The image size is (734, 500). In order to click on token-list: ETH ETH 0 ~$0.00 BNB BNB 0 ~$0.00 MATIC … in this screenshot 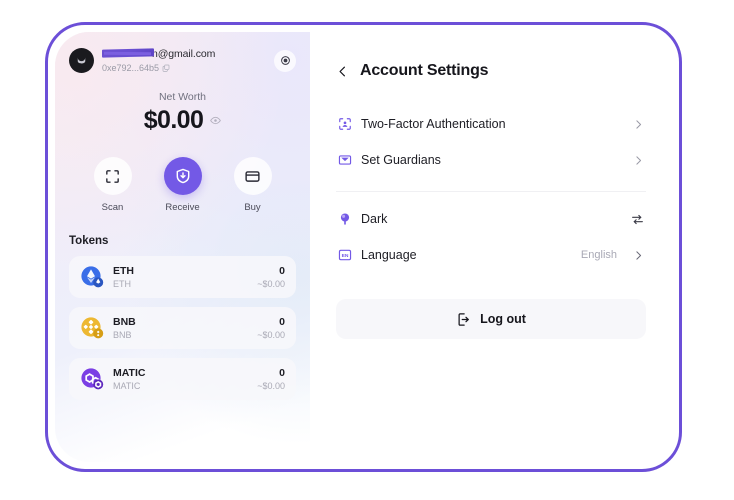, I will do `click(182, 328)`.